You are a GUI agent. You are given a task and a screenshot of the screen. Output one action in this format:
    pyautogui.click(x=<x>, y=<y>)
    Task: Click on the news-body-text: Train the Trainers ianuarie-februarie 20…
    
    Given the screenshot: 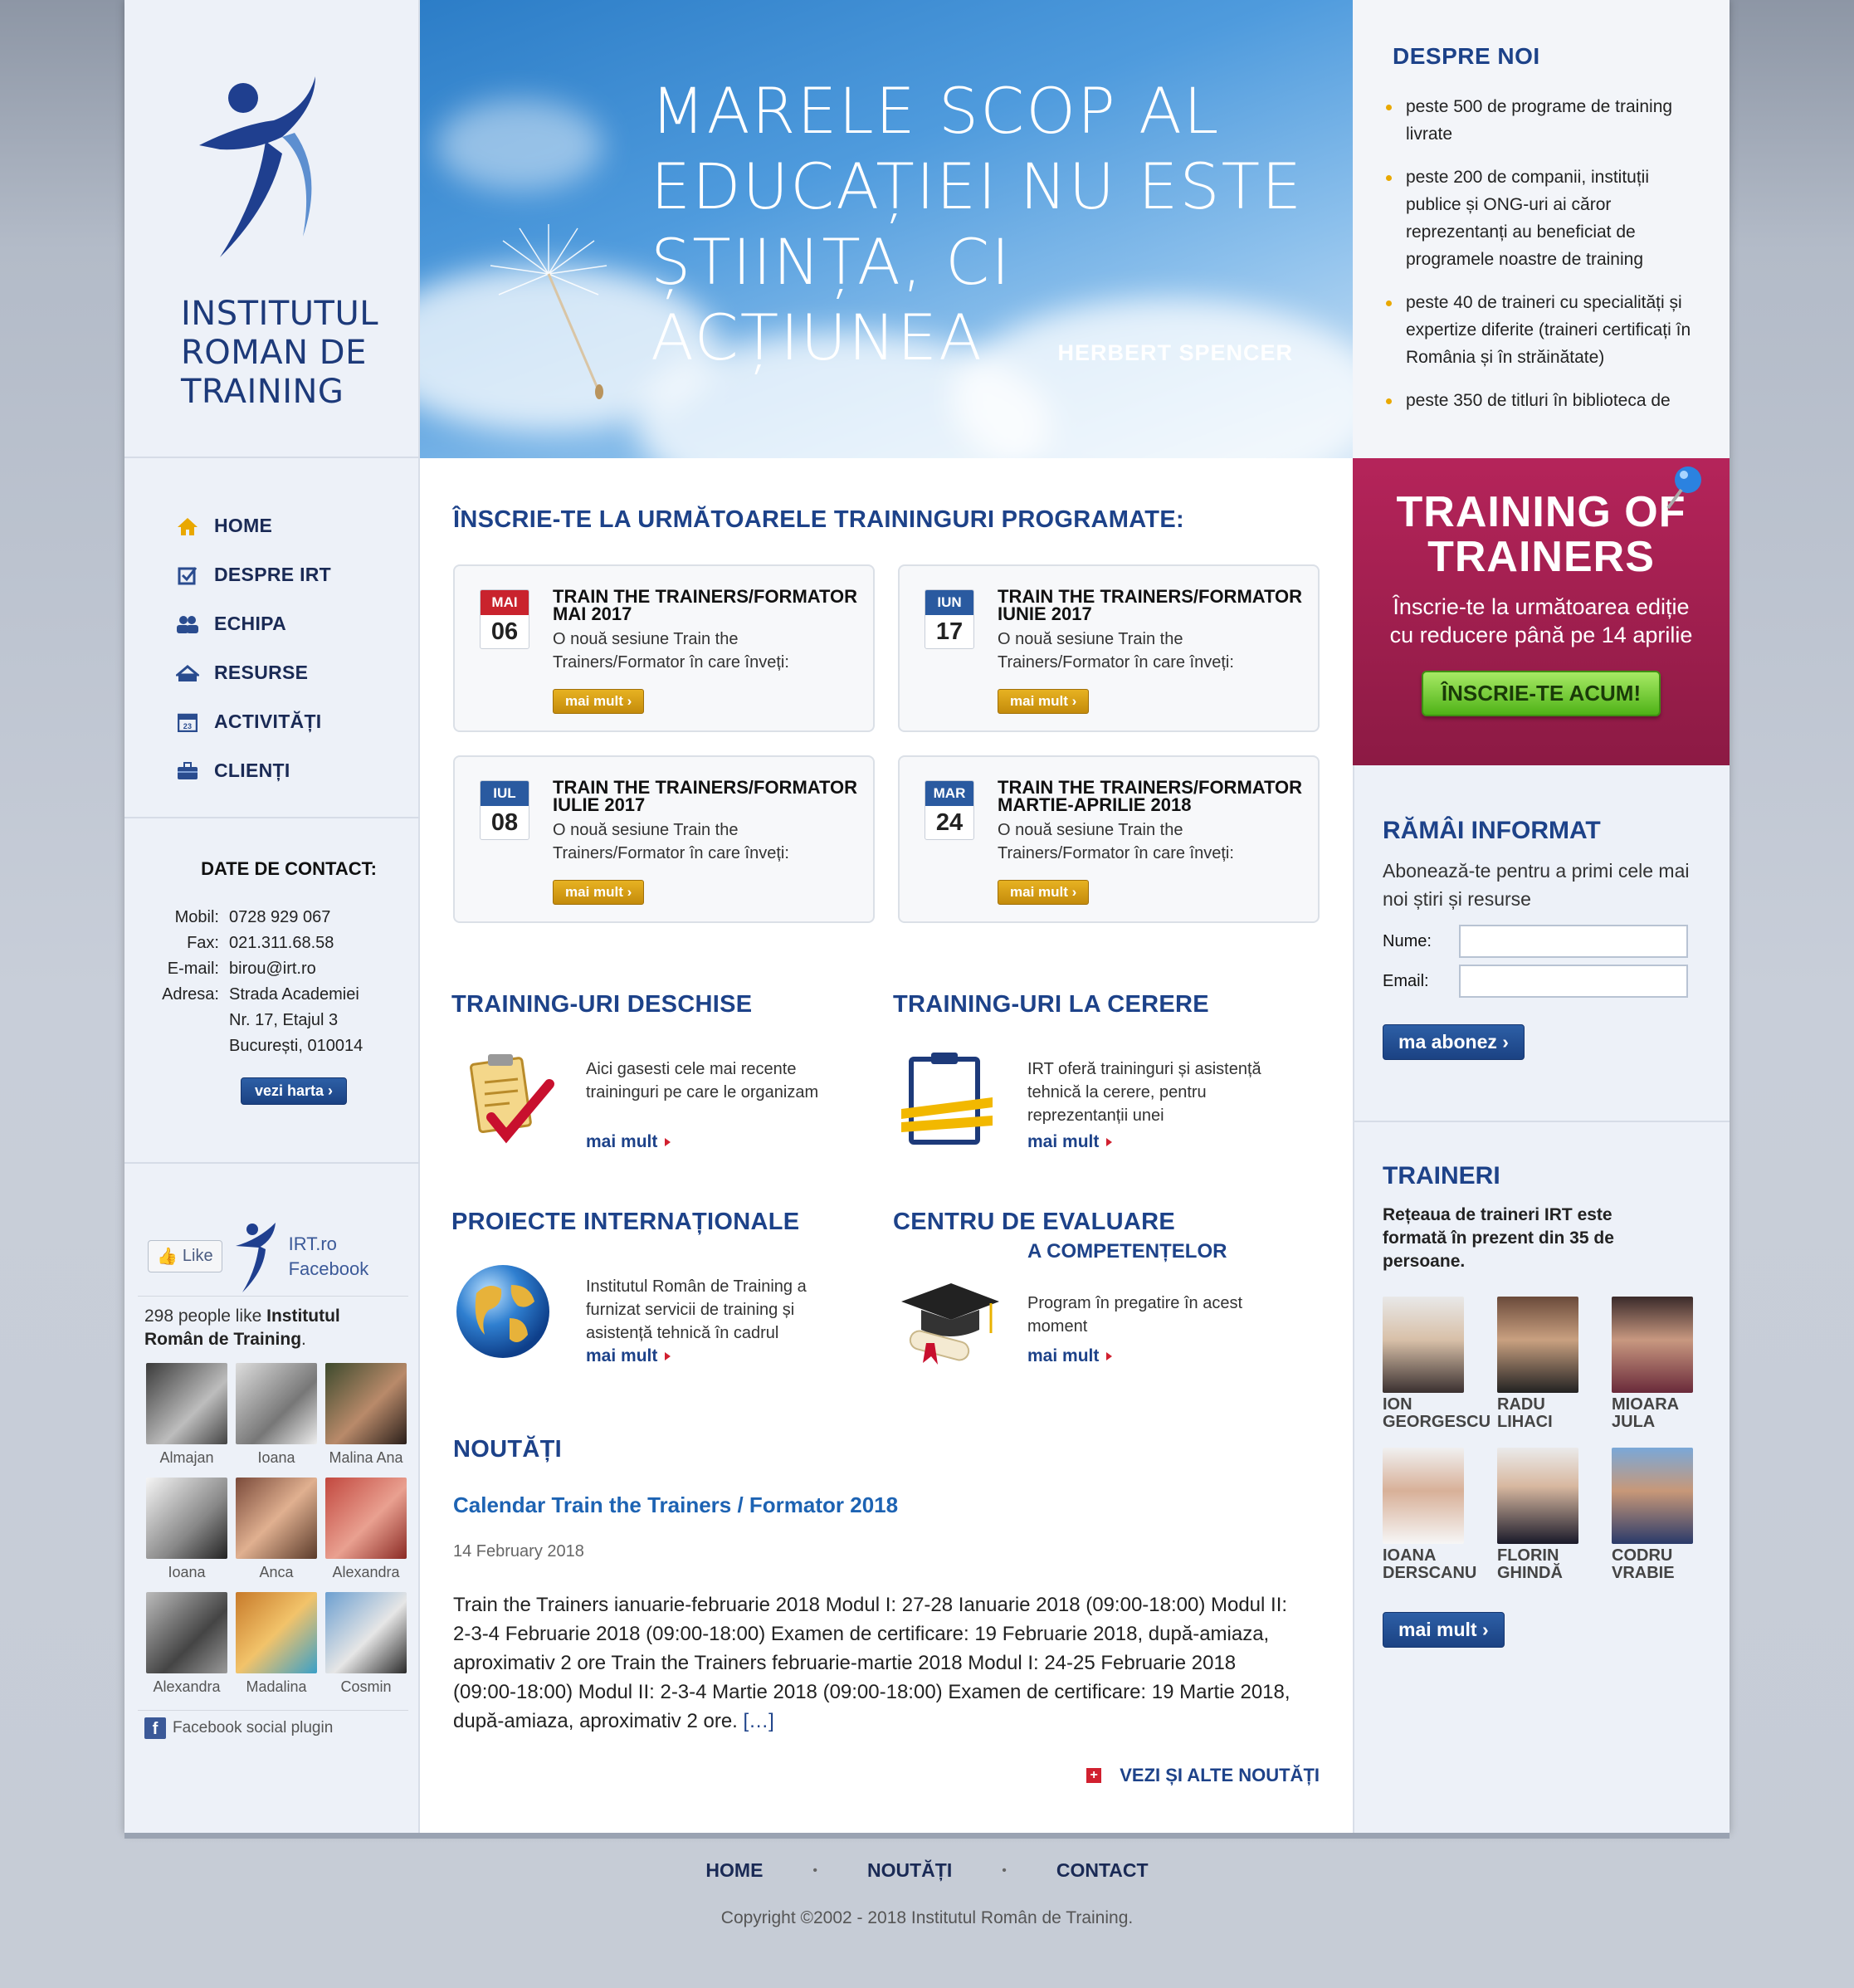 What is the action you would take?
    pyautogui.click(x=871, y=1663)
    